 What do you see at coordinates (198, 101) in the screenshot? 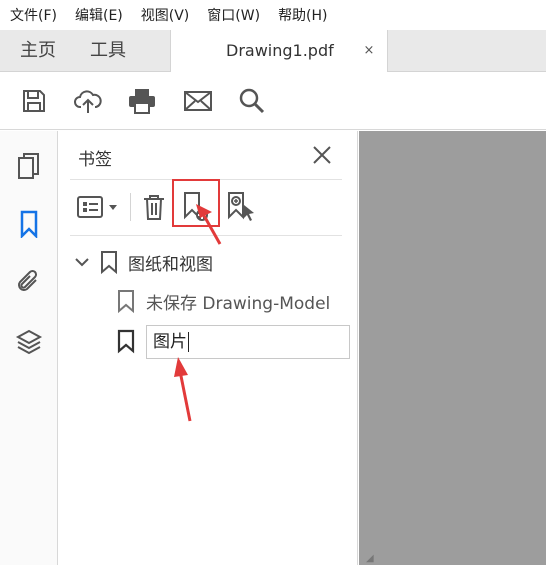
I see `mail-icon` at bounding box center [198, 101].